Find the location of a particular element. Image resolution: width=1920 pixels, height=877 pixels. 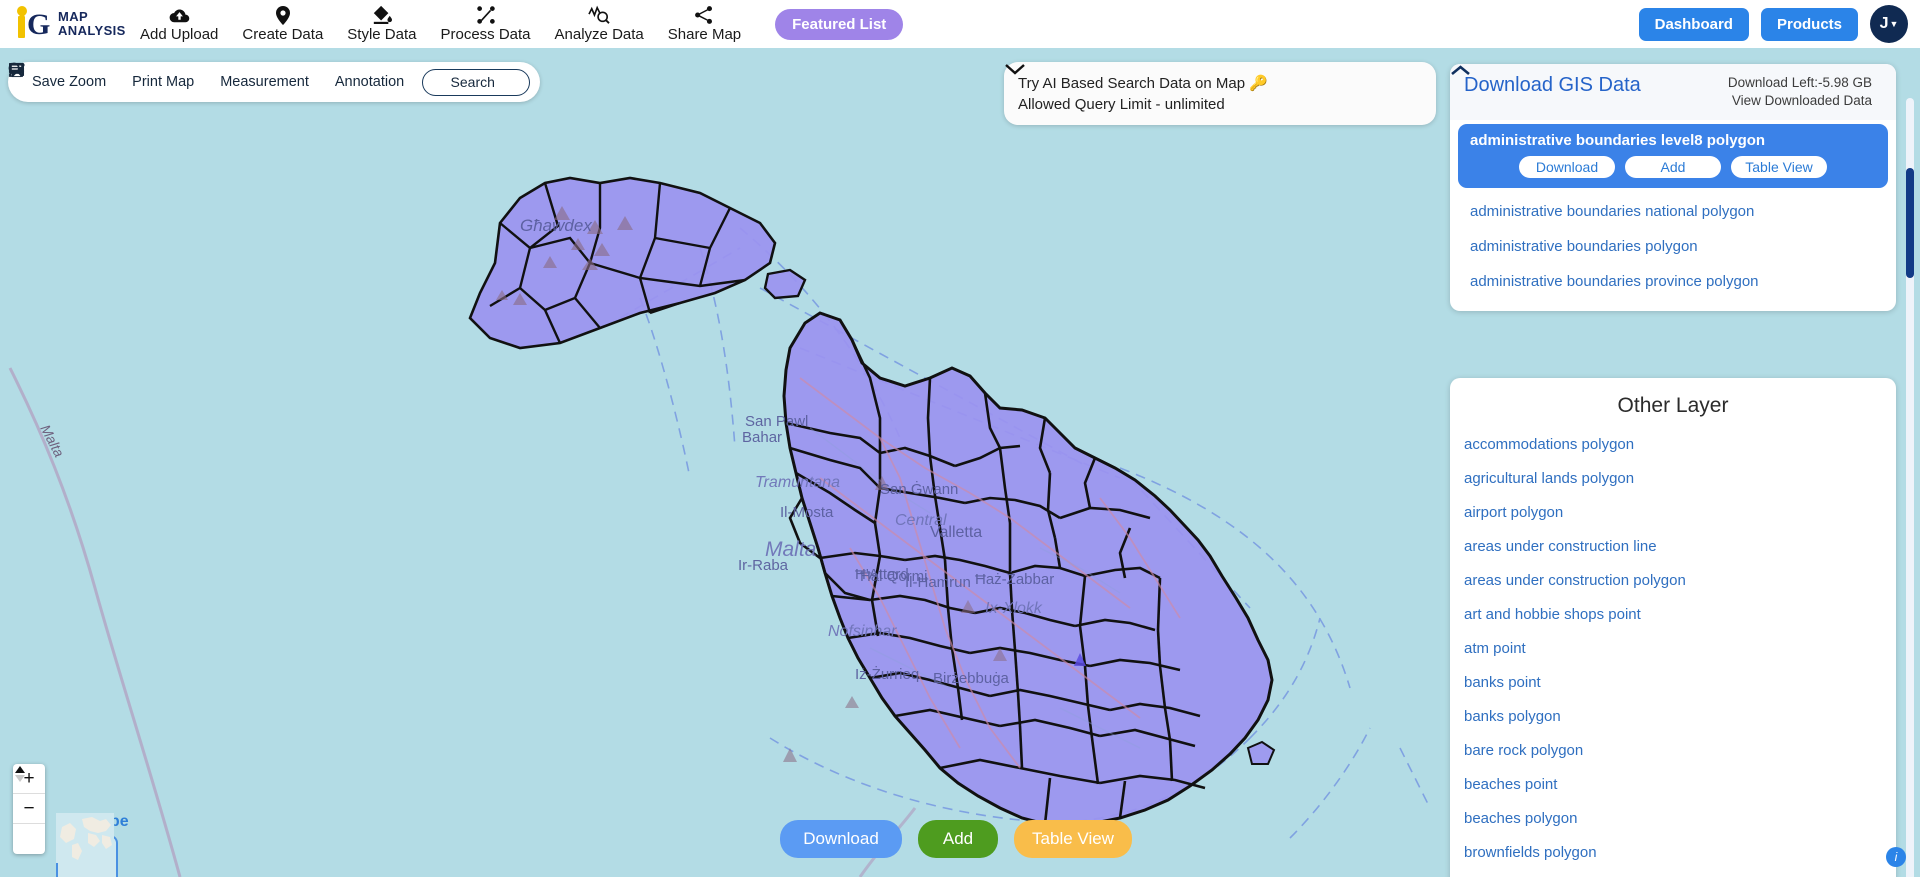

save-zoom-label: Save Zoom is located at coordinates (69, 82).